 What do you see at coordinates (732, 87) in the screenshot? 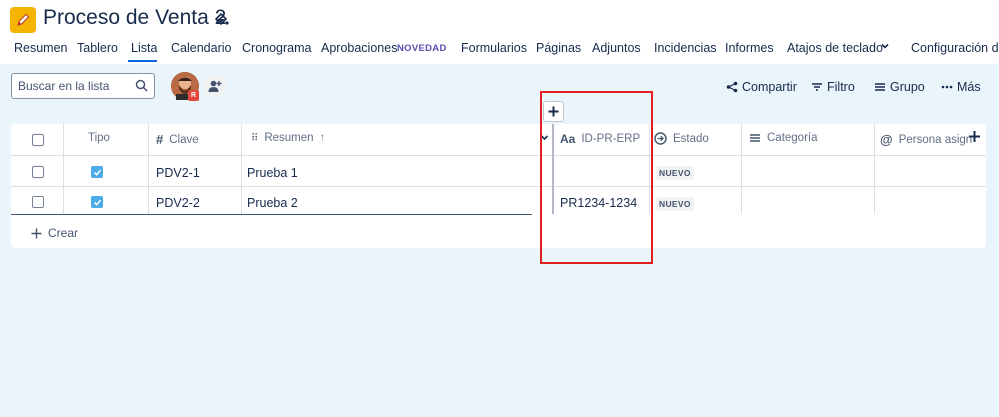
I see `share-icon` at bounding box center [732, 87].